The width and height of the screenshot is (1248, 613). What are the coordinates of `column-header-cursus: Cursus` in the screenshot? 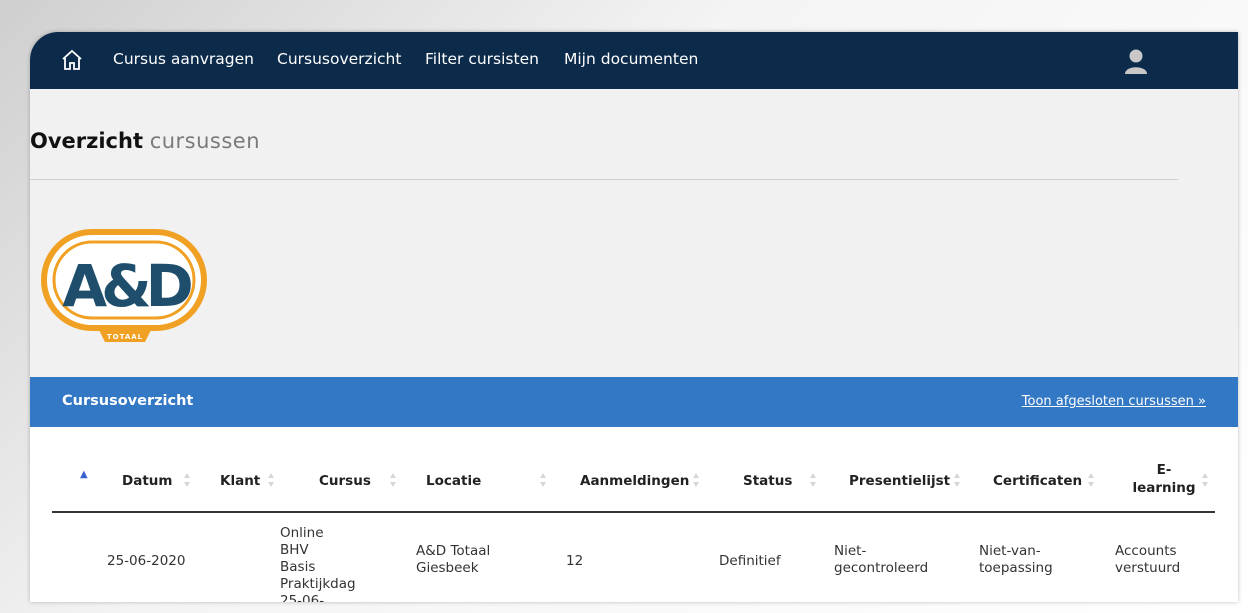 It's located at (345, 481).